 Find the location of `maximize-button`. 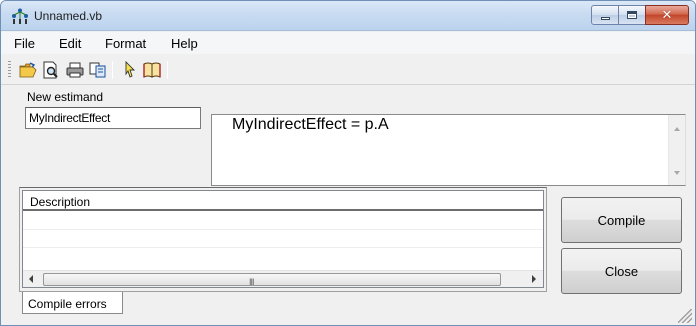

maximize-button is located at coordinates (632, 15).